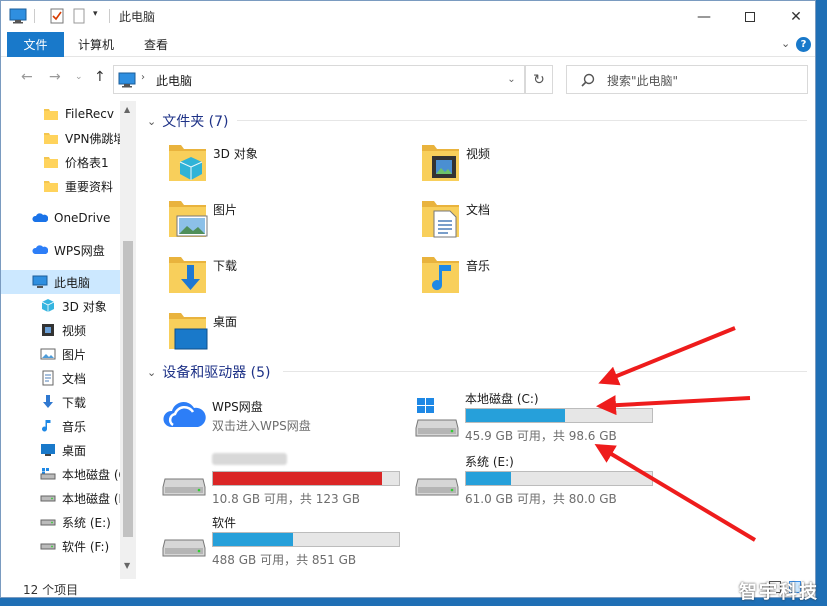 Image resolution: width=827 pixels, height=606 pixels. I want to click on sidebar-item-vpn: VPN佛跳墙, so click(60, 138).